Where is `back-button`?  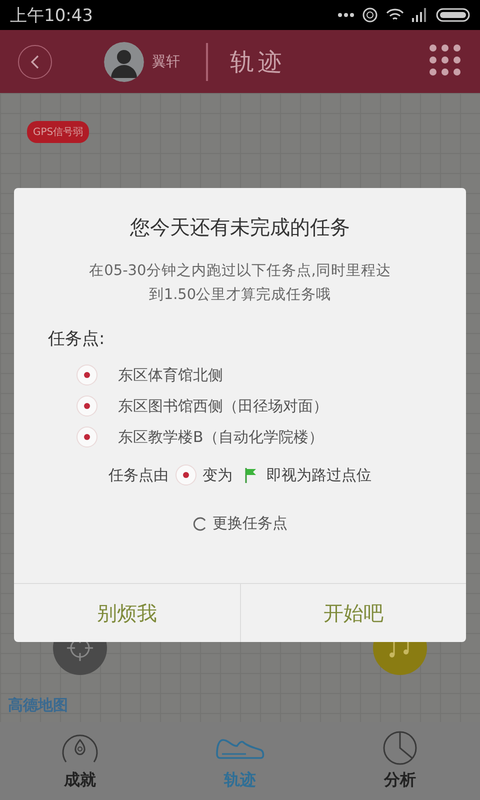 back-button is located at coordinates (35, 61).